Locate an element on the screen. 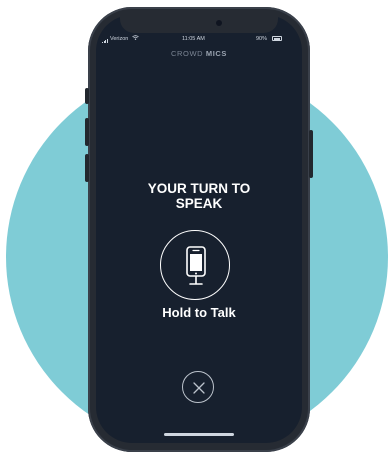  close-button is located at coordinates (198, 387).